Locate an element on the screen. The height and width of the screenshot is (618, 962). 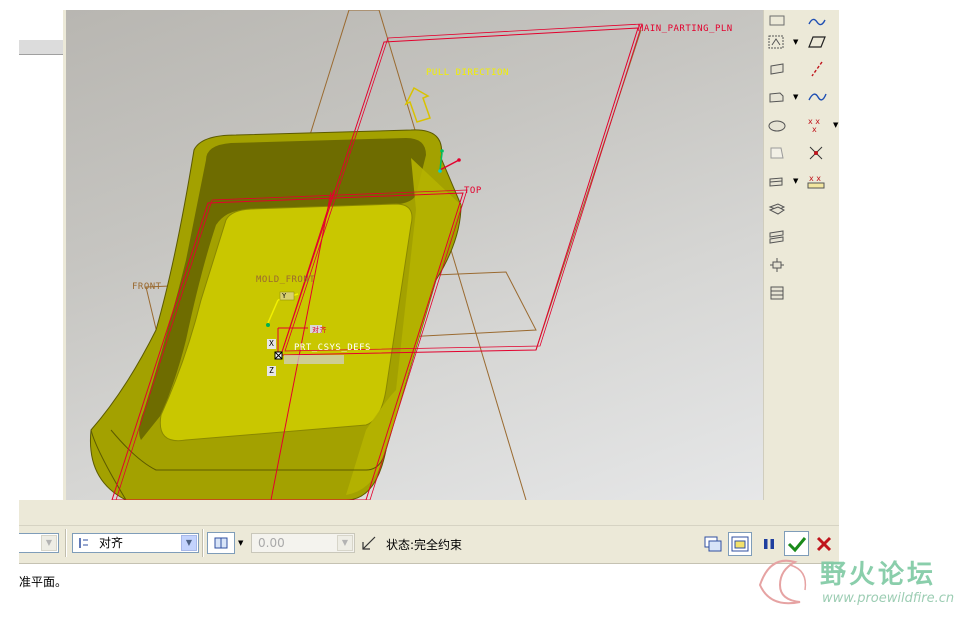
top-plane-label: TOP is located at coordinates (473, 191).